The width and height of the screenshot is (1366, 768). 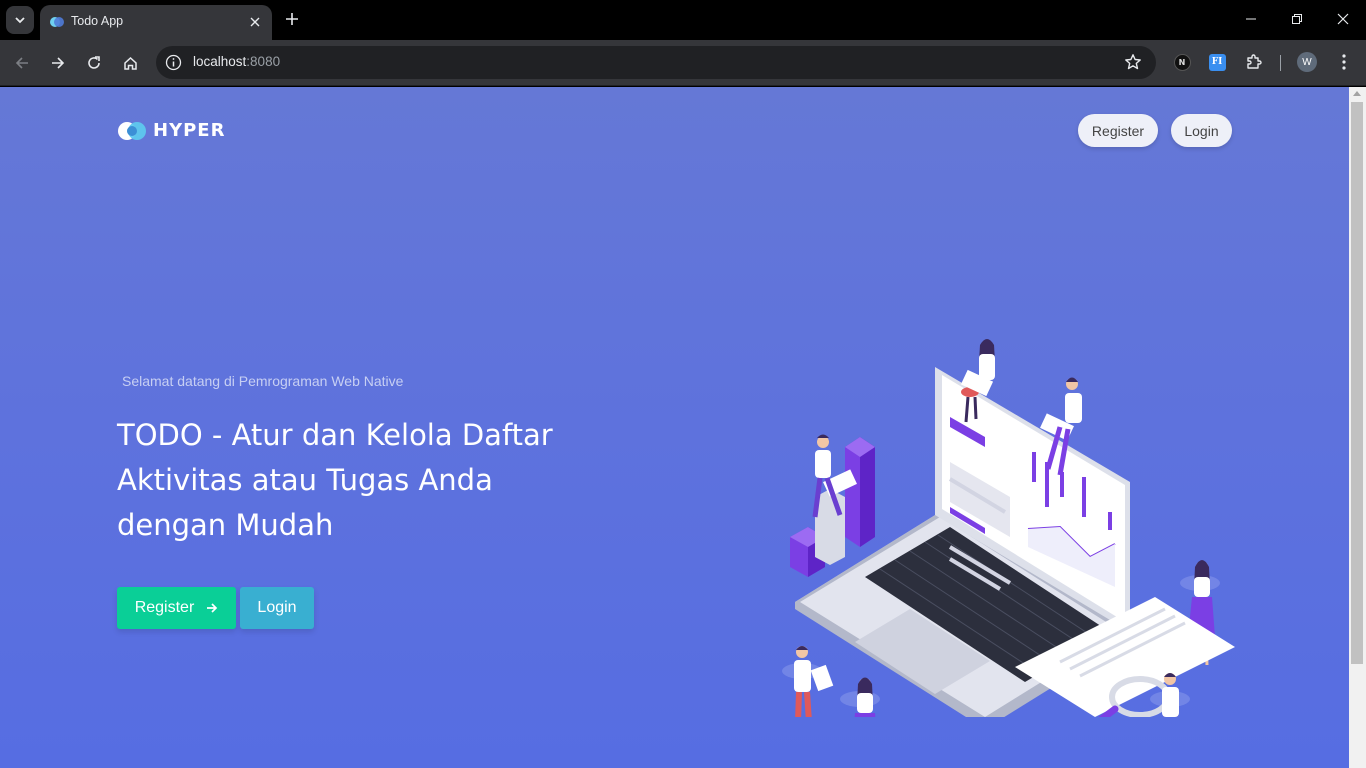 What do you see at coordinates (132, 130) in the screenshot?
I see `logo-icon` at bounding box center [132, 130].